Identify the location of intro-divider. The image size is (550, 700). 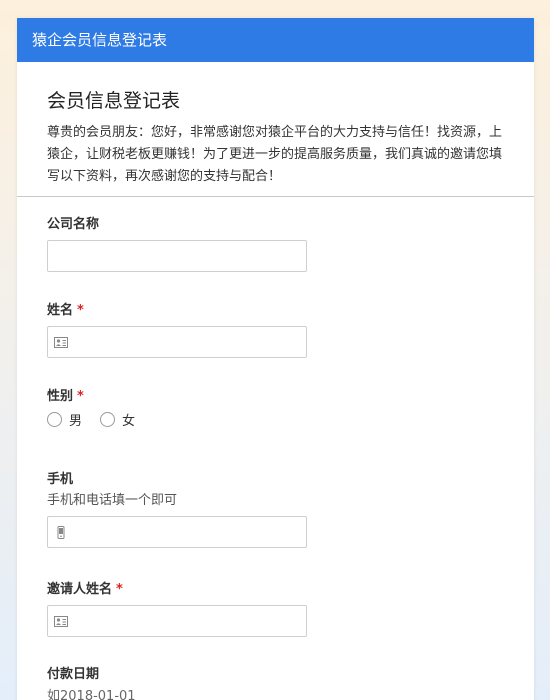
(275, 196).